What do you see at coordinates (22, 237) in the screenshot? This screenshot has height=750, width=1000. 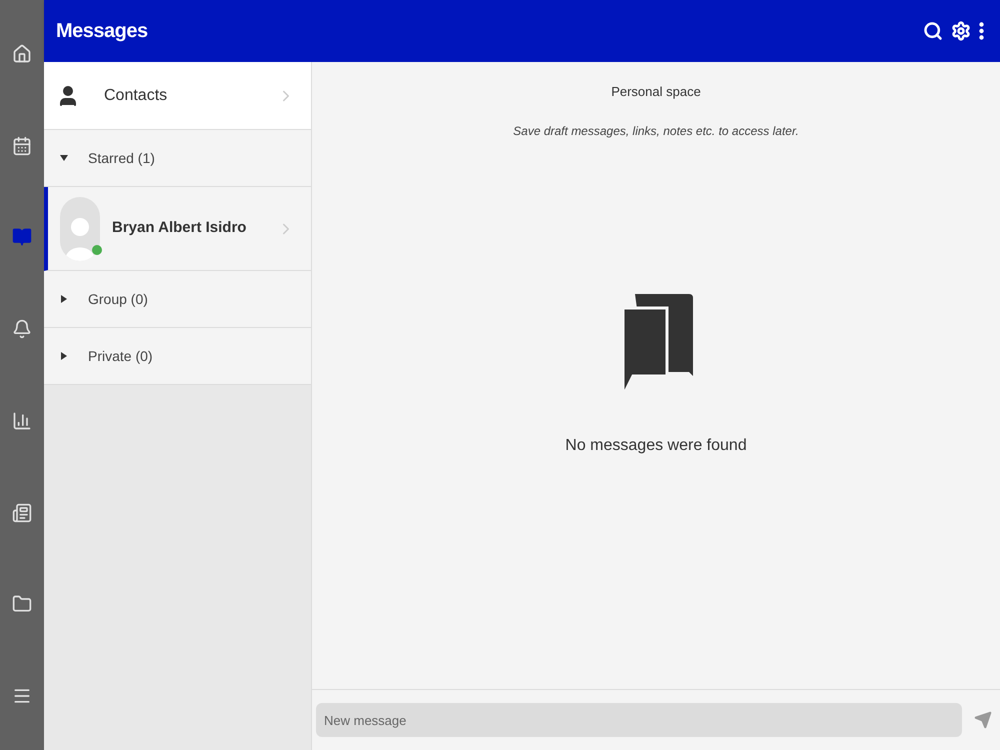 I see `book-icon` at bounding box center [22, 237].